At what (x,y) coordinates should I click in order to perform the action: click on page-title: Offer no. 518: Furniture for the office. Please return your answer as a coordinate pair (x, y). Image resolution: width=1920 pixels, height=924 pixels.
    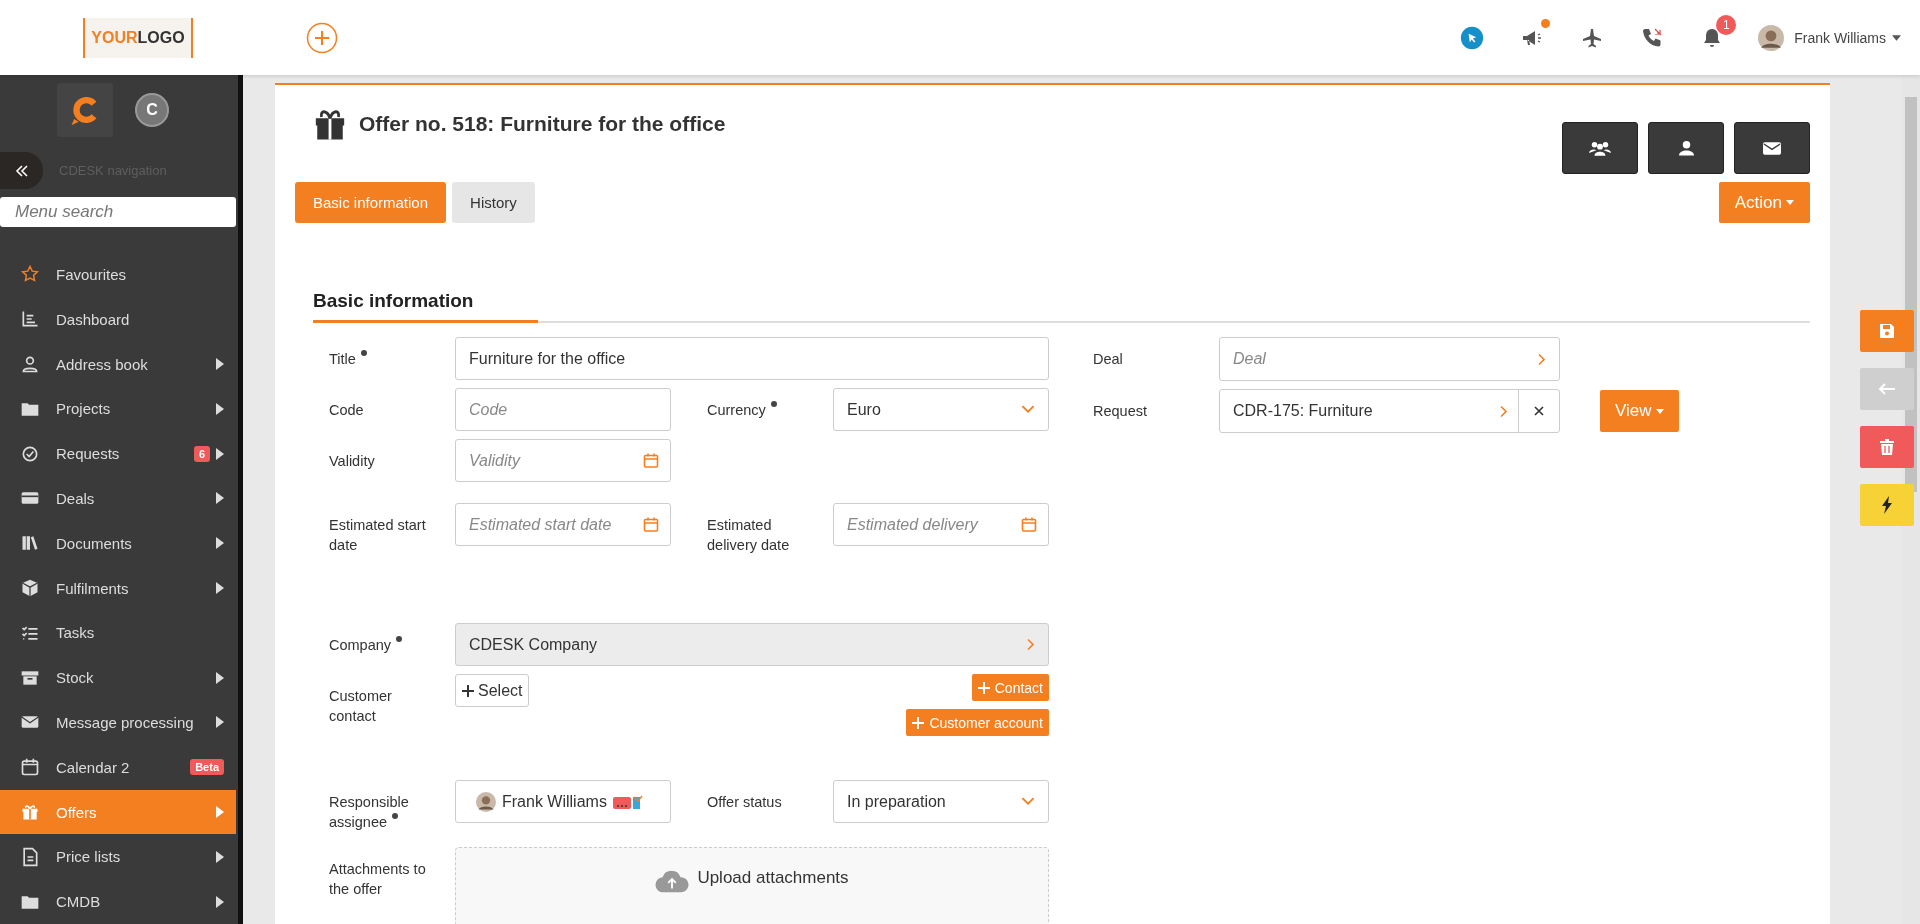
    Looking at the image, I should click on (542, 124).